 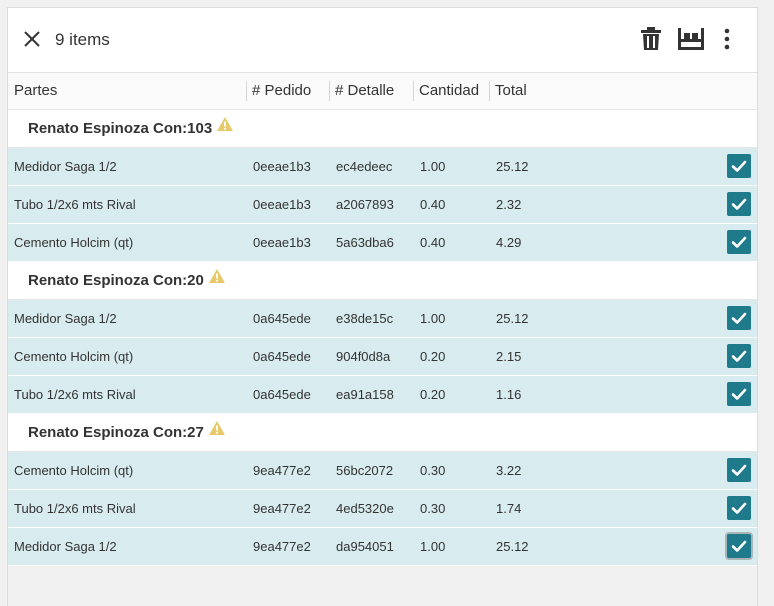 I want to click on column-header-cantidad: Cantidad, so click(x=449, y=91).